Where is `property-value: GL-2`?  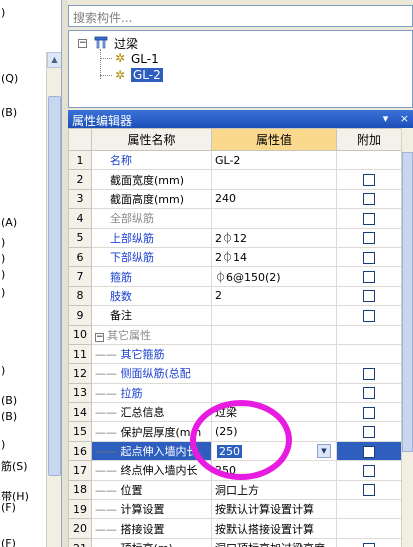 property-value: GL-2 is located at coordinates (274, 160).